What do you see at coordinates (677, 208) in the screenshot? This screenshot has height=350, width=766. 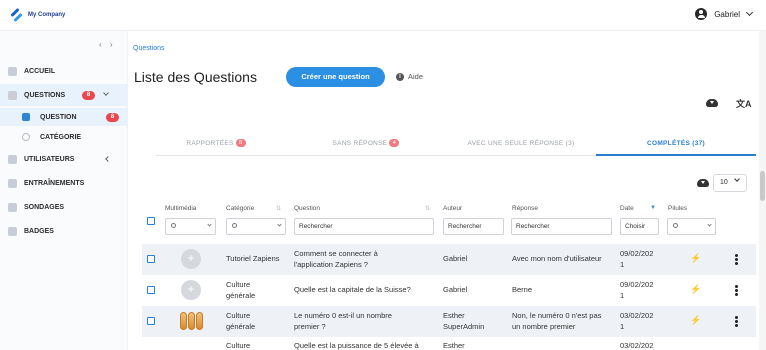 I see `column-header-pills: Pilules` at bounding box center [677, 208].